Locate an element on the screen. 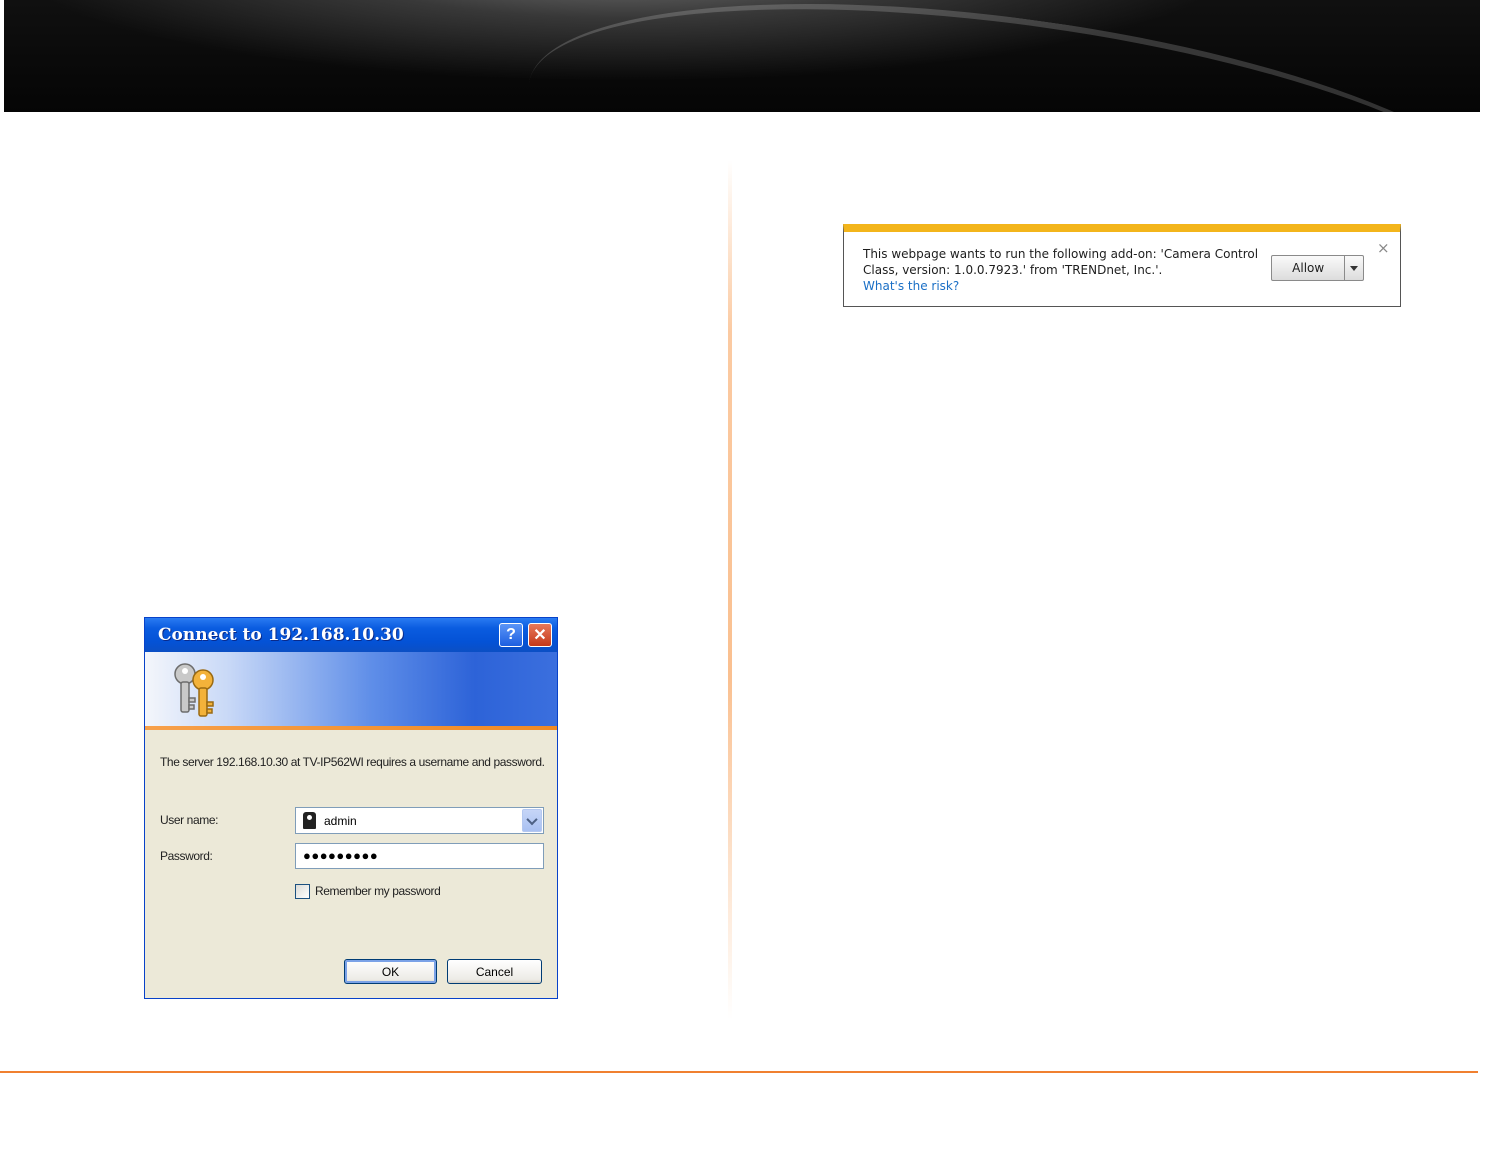  banner-divider is located at coordinates (351, 728).